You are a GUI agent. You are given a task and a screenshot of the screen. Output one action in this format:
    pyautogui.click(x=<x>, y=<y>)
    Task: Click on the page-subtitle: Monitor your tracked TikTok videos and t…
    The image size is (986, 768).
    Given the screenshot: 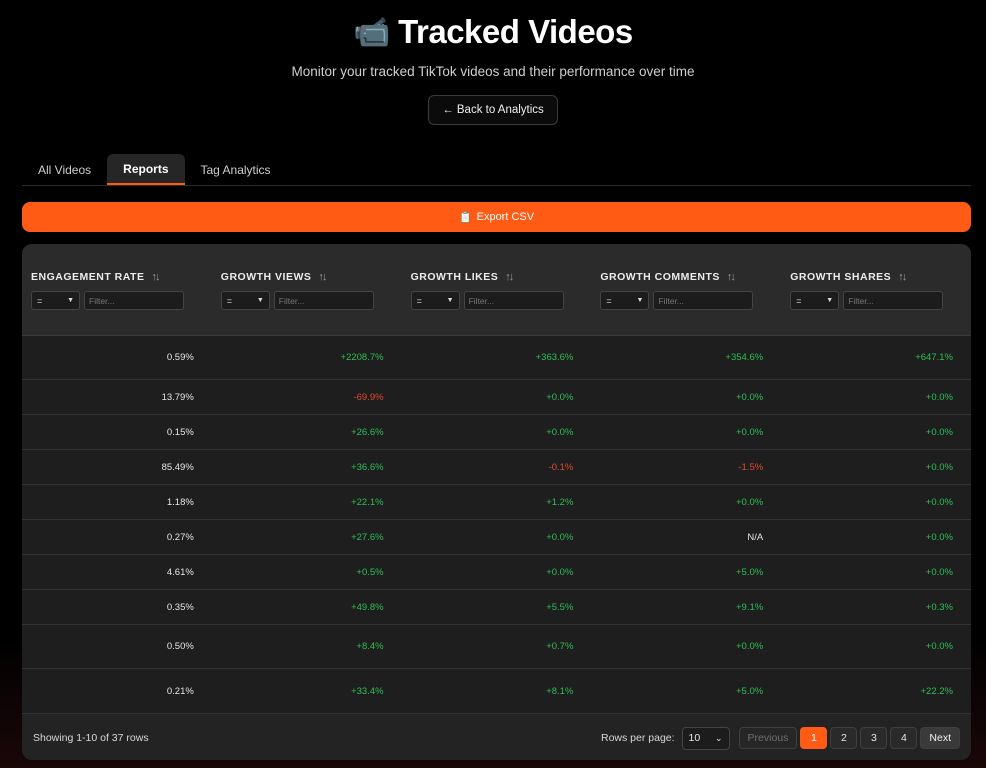 What is the action you would take?
    pyautogui.click(x=493, y=71)
    